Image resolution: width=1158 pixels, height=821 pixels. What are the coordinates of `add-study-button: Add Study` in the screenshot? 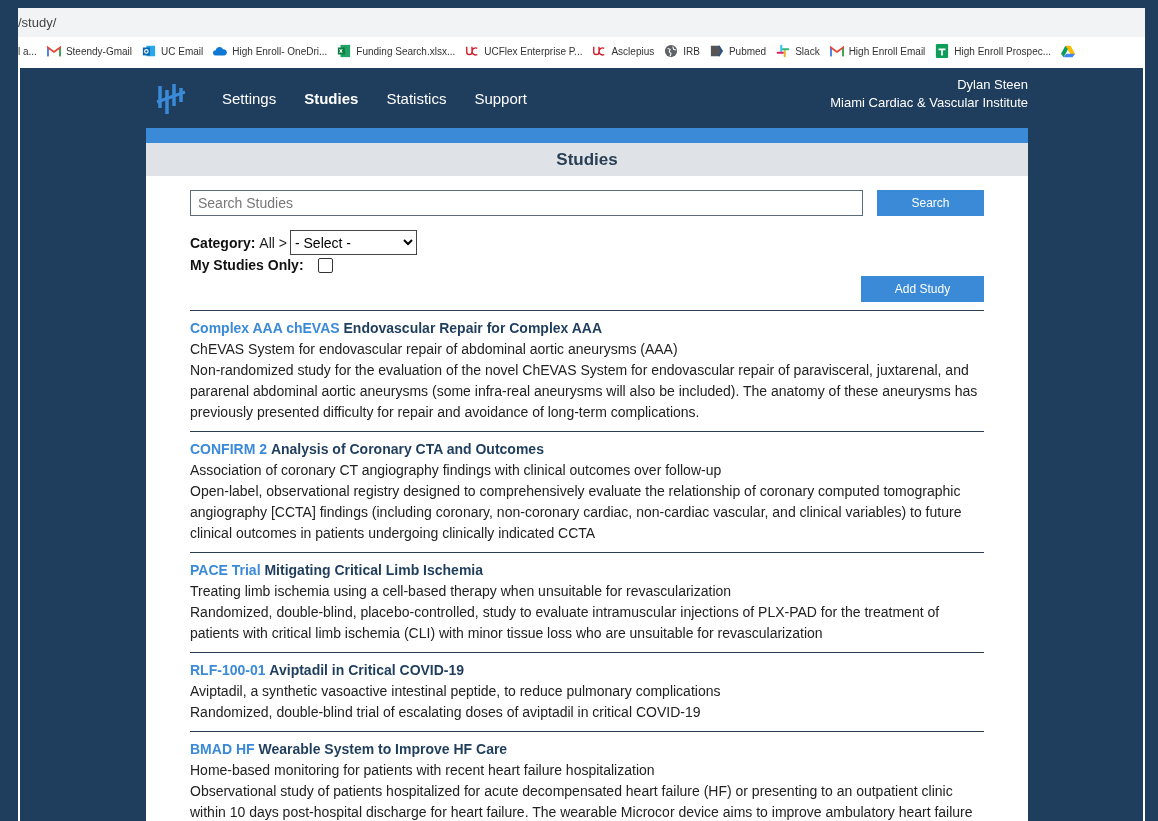 It's located at (922, 289).